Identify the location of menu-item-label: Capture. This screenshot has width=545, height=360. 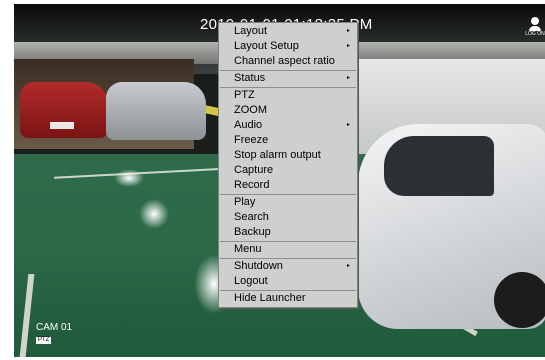
(254, 170).